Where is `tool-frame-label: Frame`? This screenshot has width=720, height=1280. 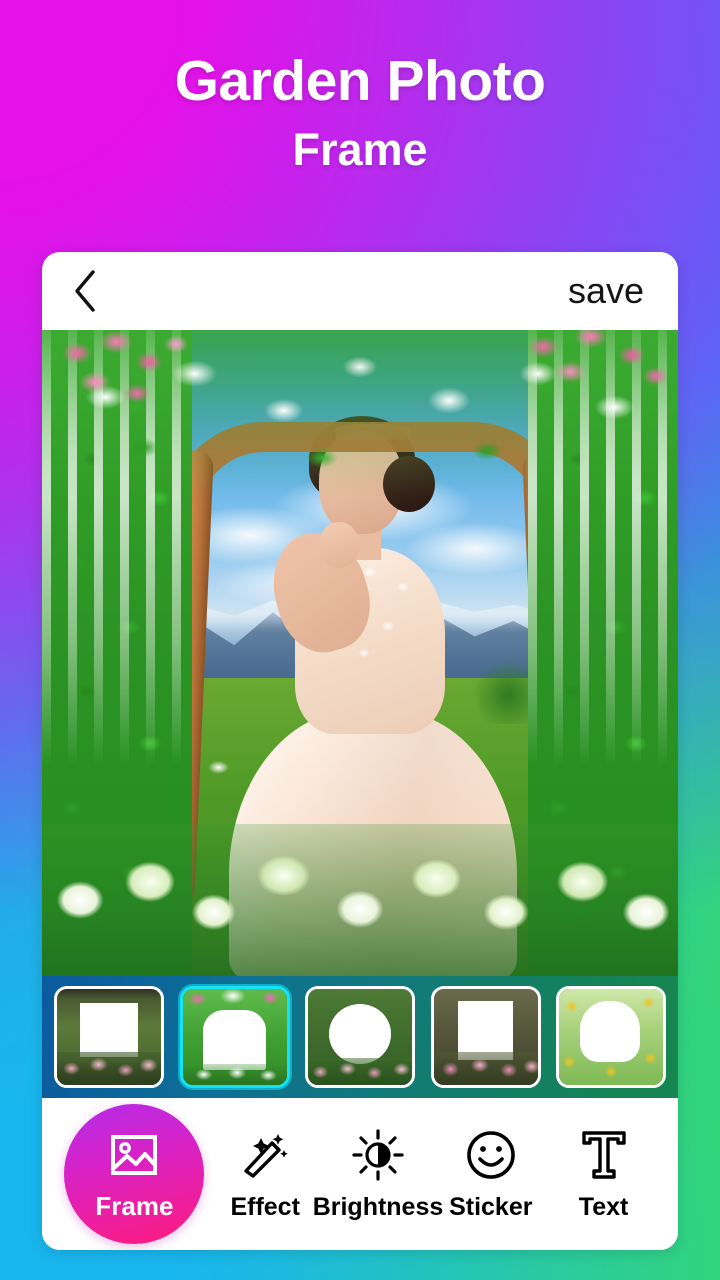
tool-frame-label: Frame is located at coordinates (134, 1205).